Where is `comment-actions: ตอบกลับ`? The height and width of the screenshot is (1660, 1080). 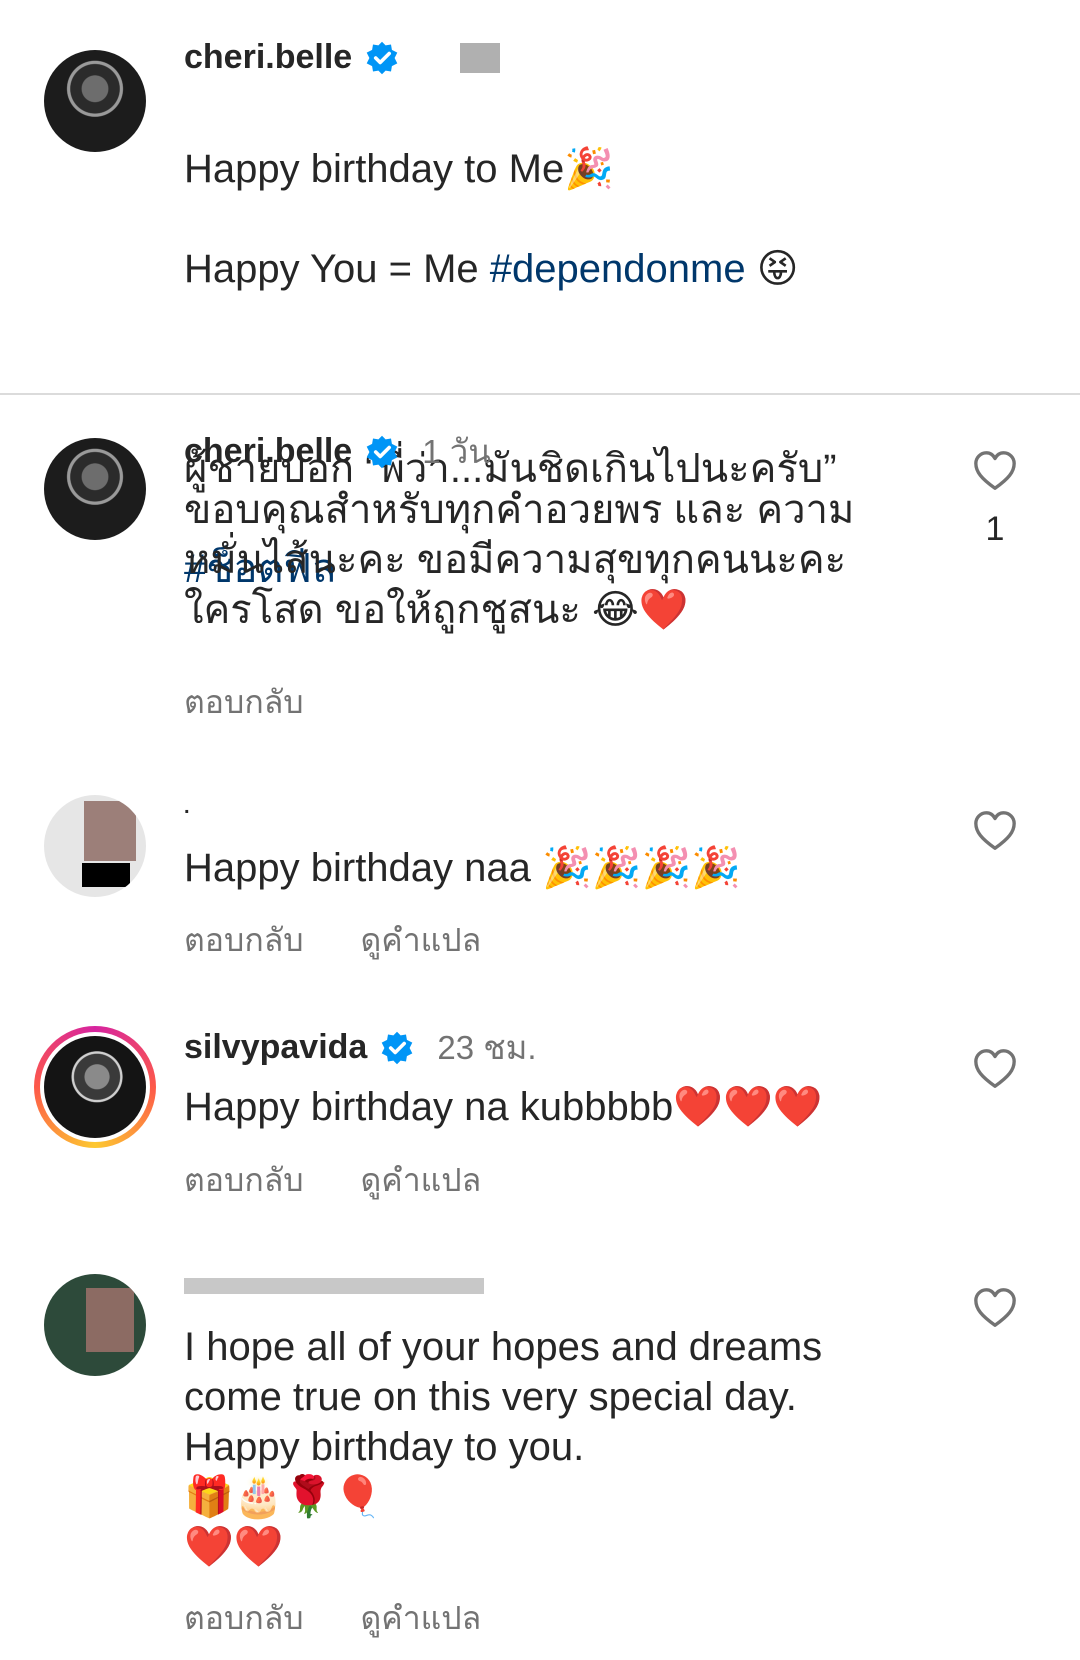 comment-actions: ตอบกลับ is located at coordinates (268, 702).